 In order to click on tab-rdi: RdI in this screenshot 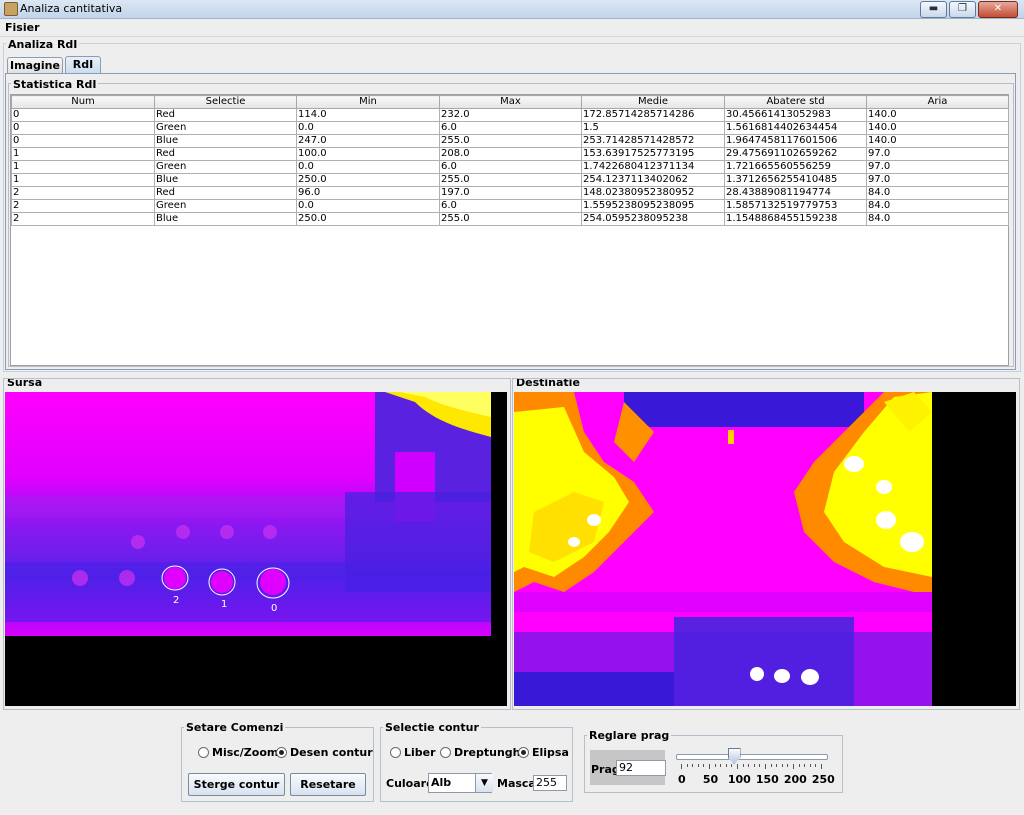, I will do `click(83, 65)`.